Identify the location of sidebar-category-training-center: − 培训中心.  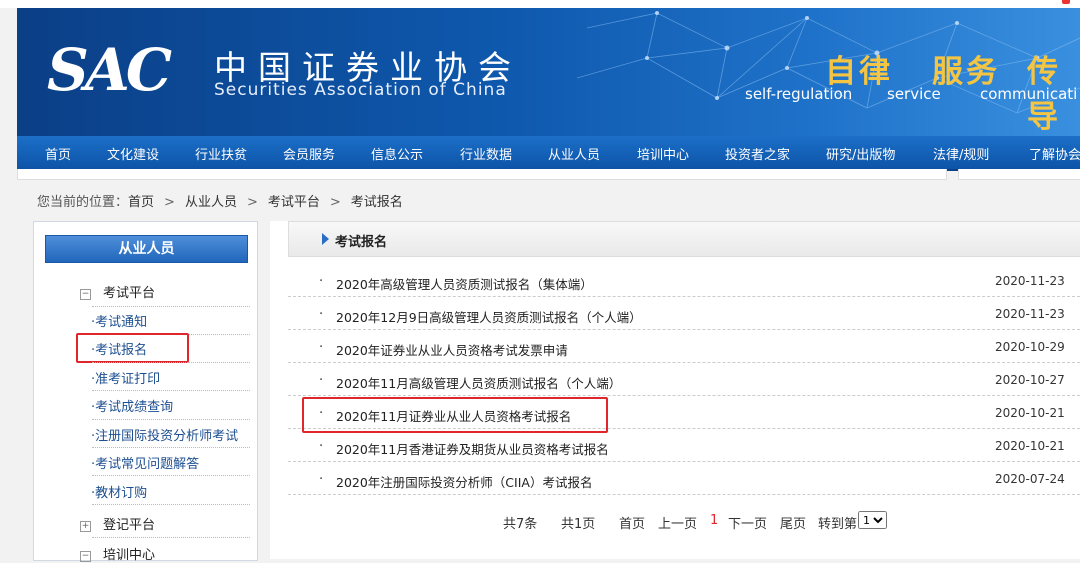
(117, 553).